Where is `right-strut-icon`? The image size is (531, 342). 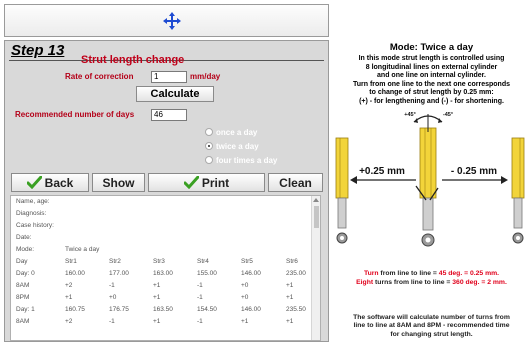 right-strut-icon is located at coordinates (518, 190).